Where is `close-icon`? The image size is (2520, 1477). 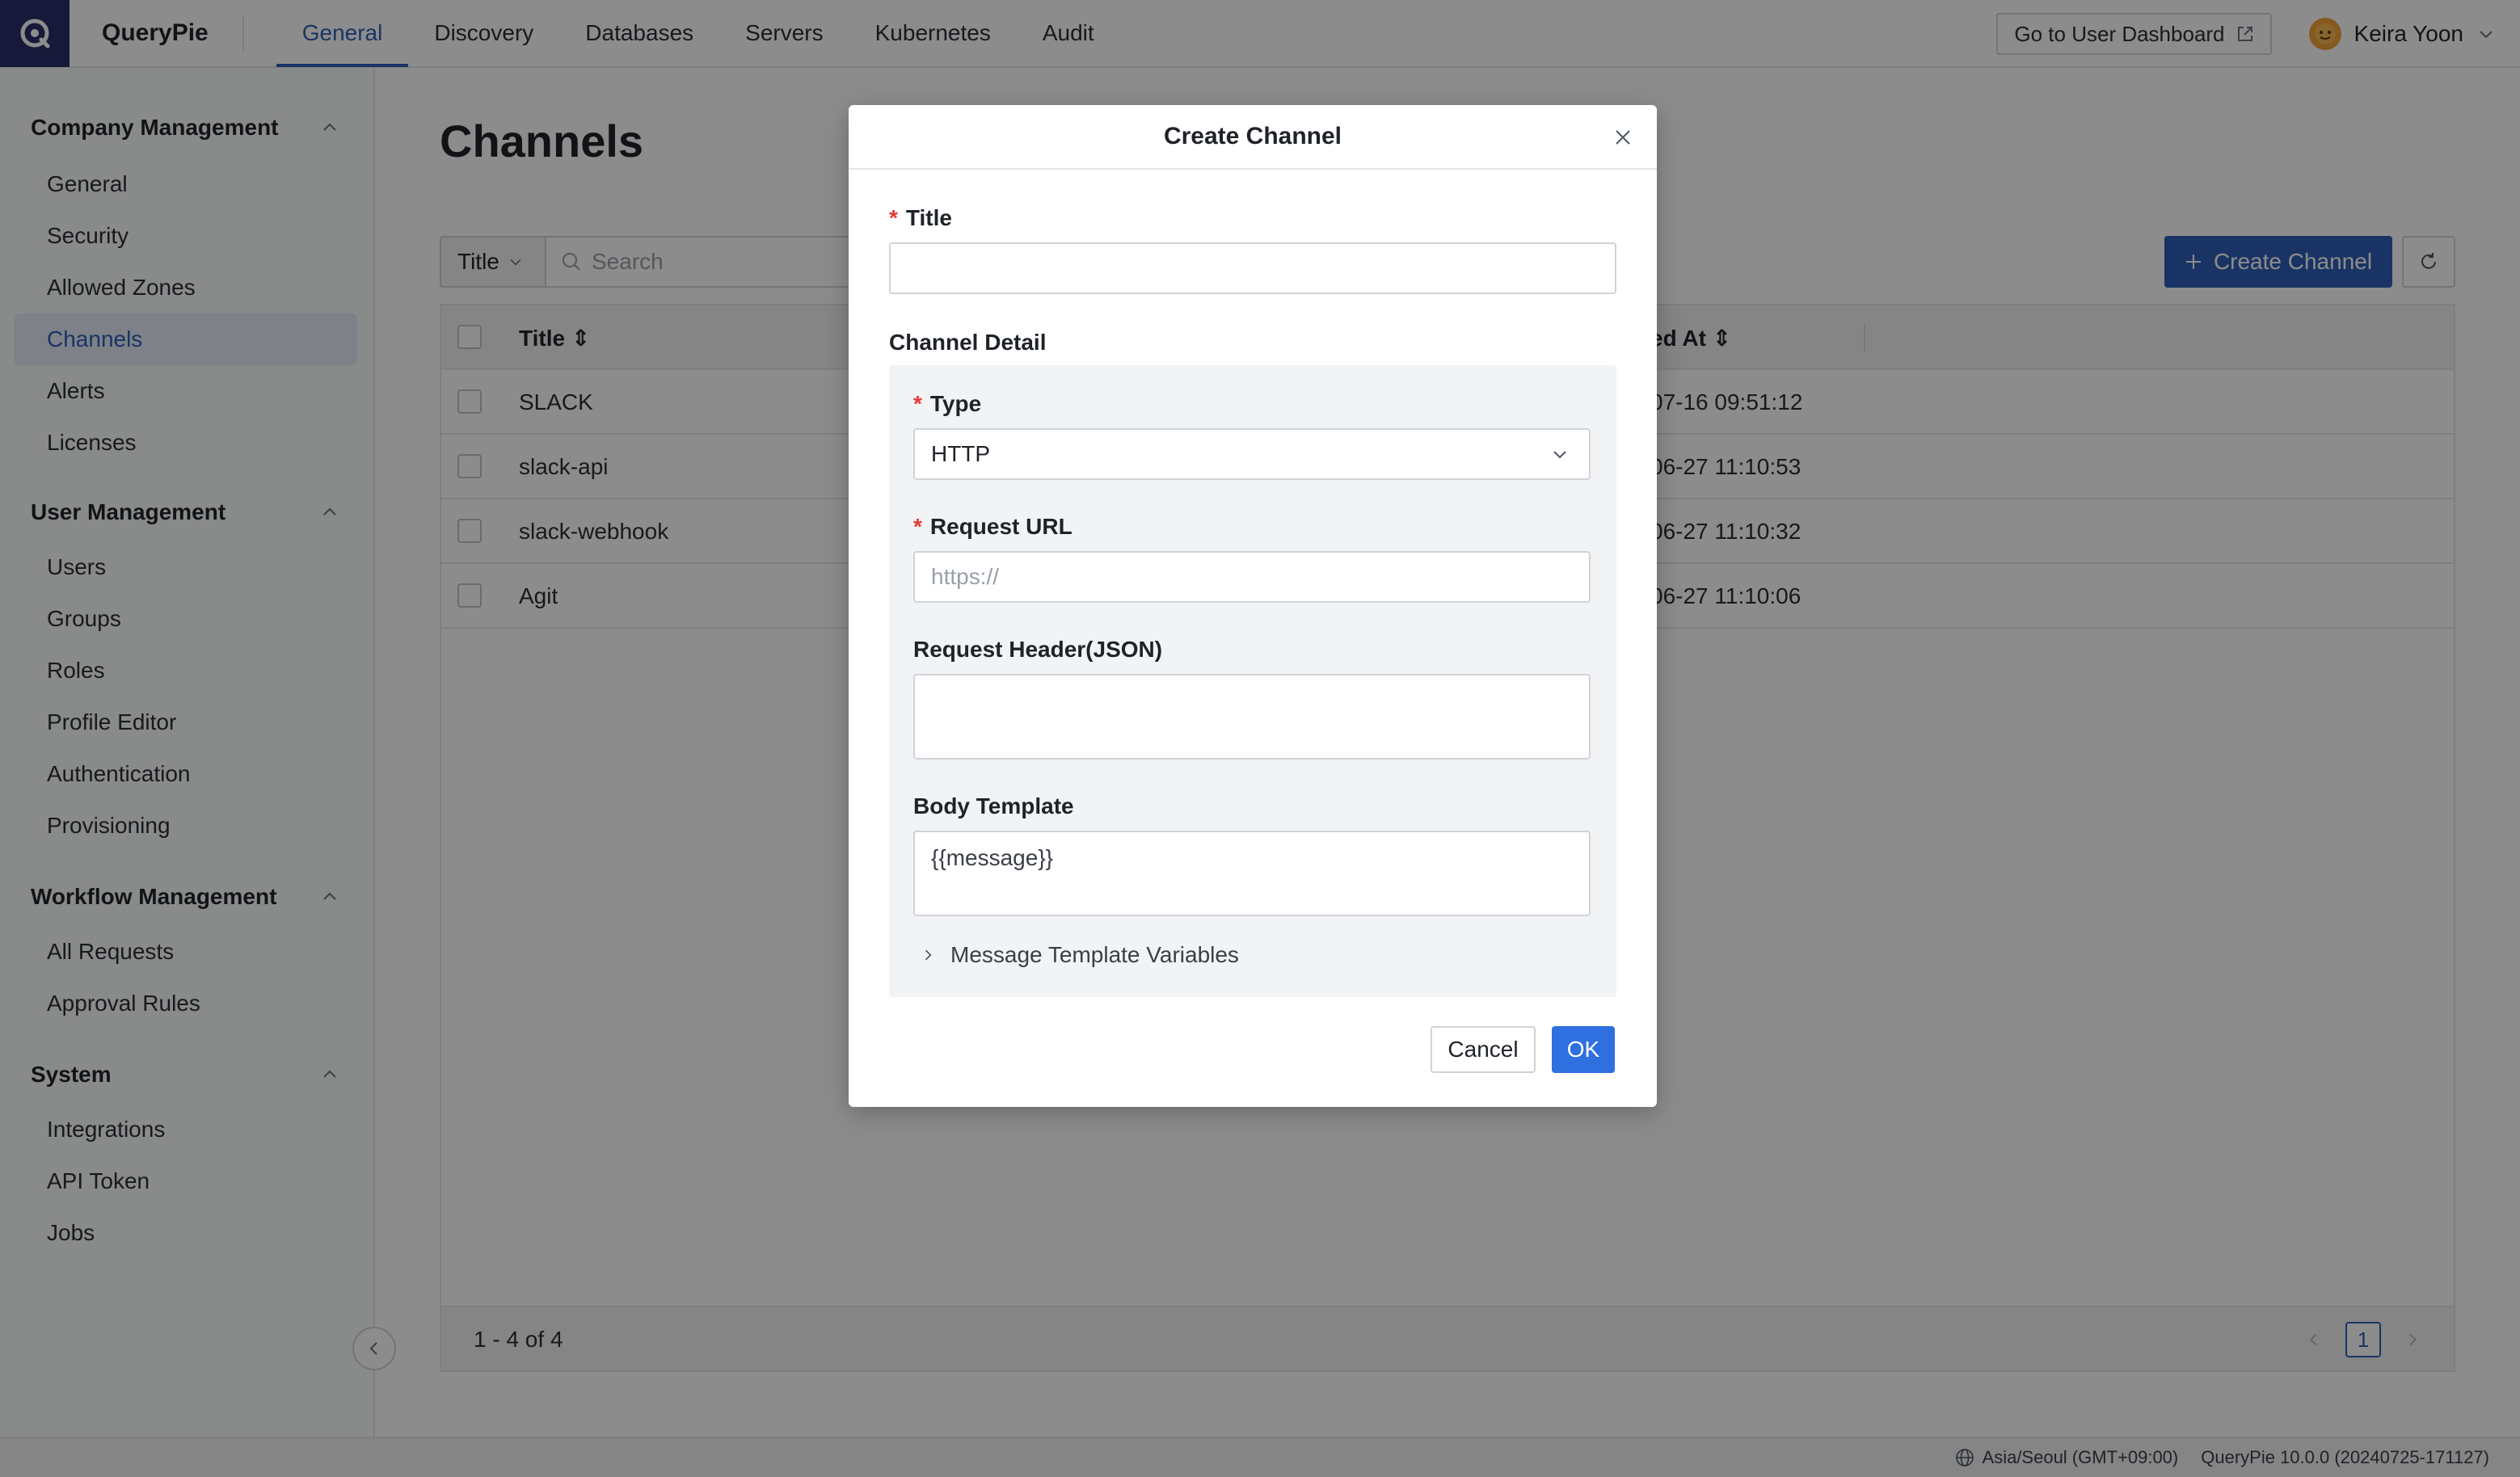 close-icon is located at coordinates (1623, 137).